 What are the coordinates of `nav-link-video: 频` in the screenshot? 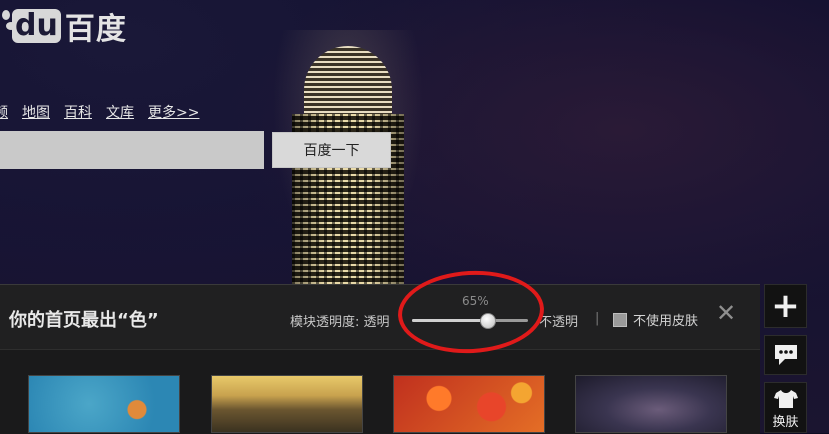 It's located at (4, 113).